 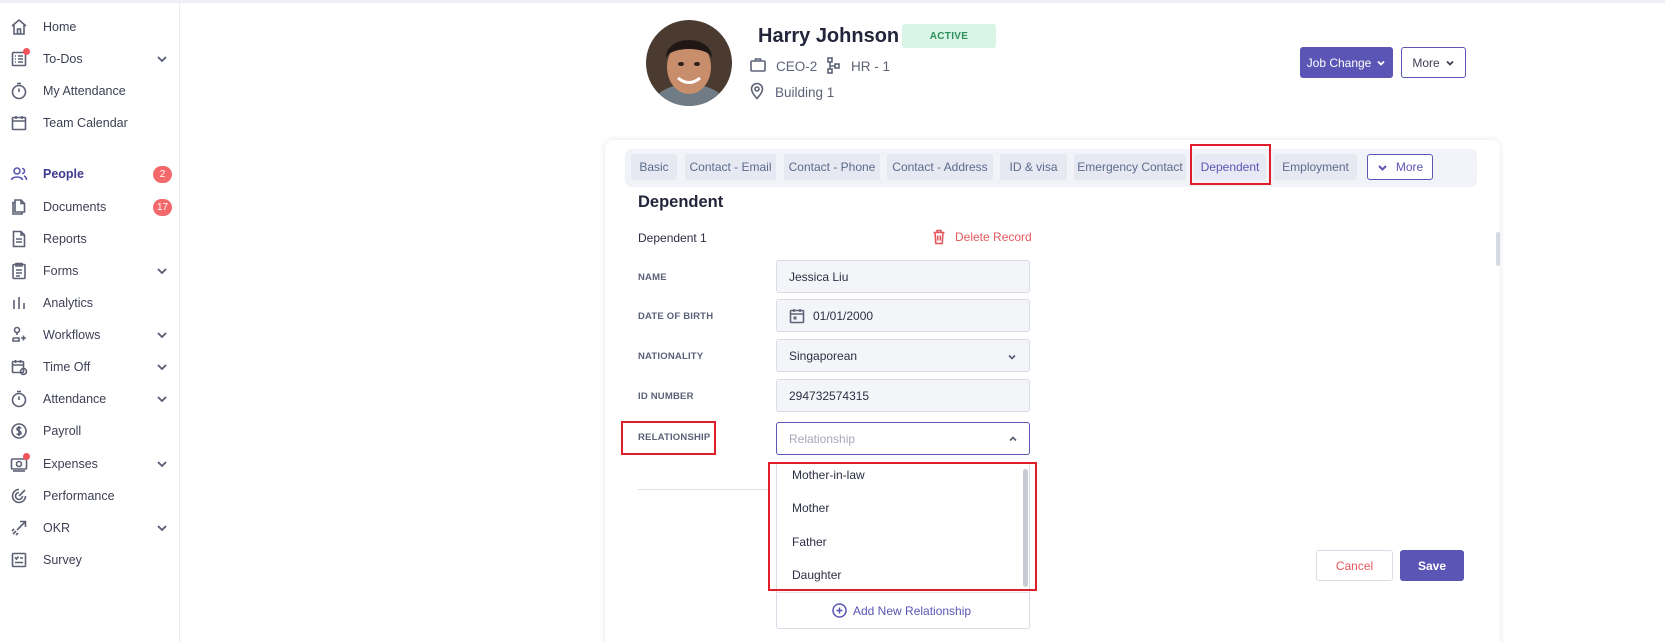 I want to click on sidebar-item-label: Analytics, so click(x=68, y=303).